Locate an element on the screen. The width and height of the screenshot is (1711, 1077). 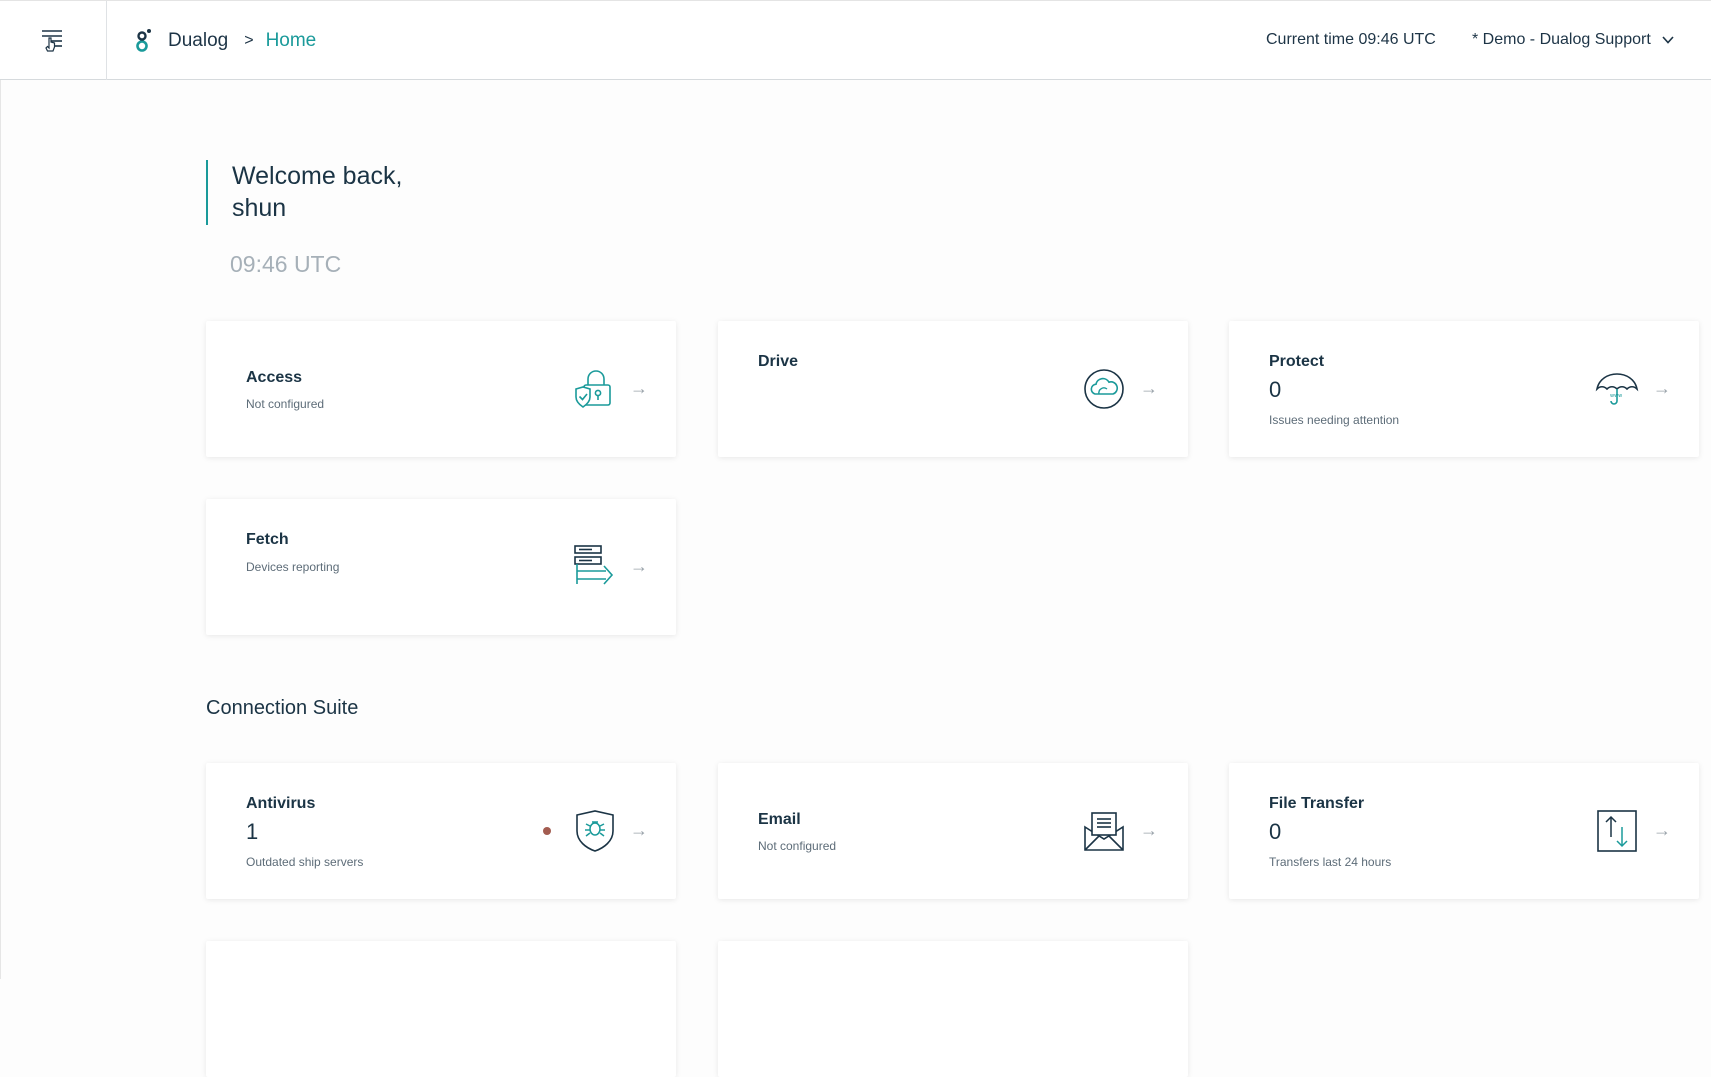
cloud-icon is located at coordinates (1104, 389).